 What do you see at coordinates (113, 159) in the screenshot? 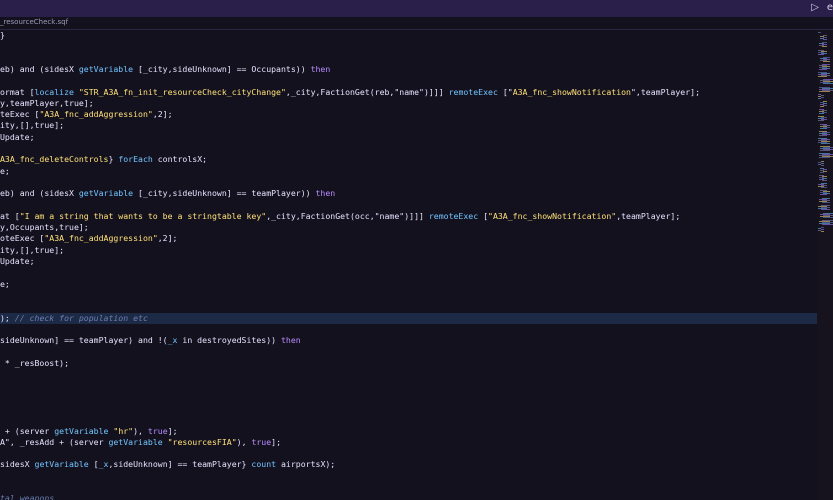
I see `code-token: }` at bounding box center [113, 159].